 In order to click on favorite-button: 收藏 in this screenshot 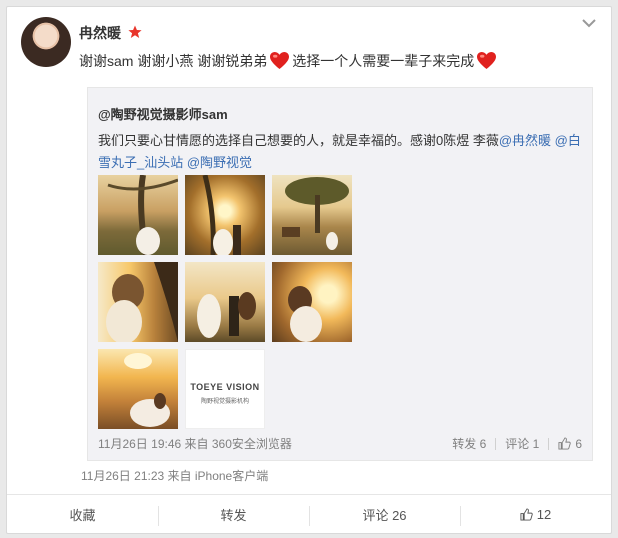, I will do `click(82, 514)`.